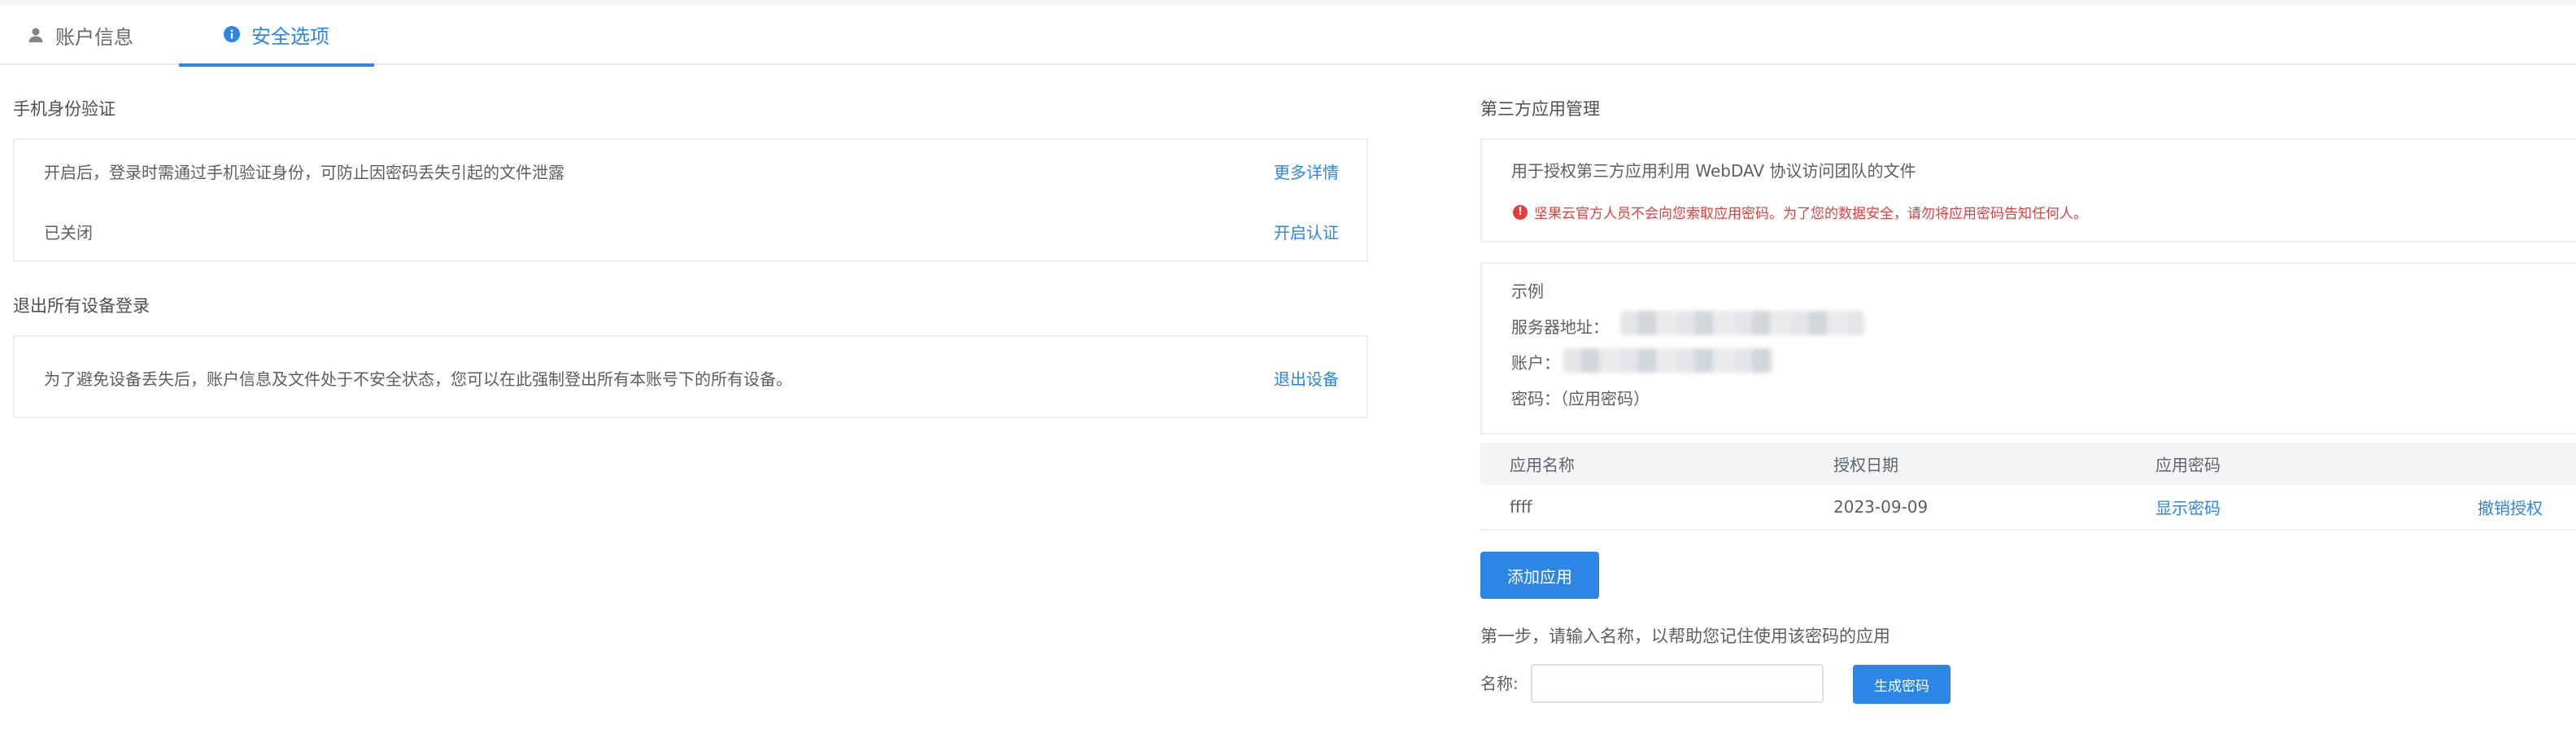  What do you see at coordinates (1810, 214) in the screenshot?
I see `warning-text: 坚果云官方人员不会向您索取应用密码。为了您的数据安全，请勿将应用密码告知任何人。` at bounding box center [1810, 214].